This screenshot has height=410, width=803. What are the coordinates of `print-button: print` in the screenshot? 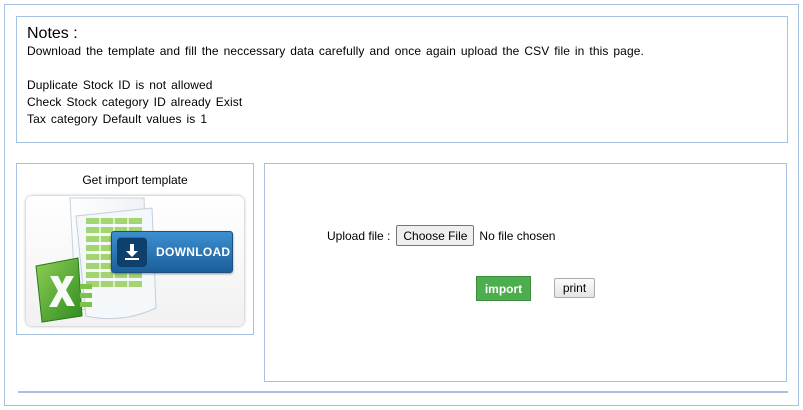 It's located at (574, 288).